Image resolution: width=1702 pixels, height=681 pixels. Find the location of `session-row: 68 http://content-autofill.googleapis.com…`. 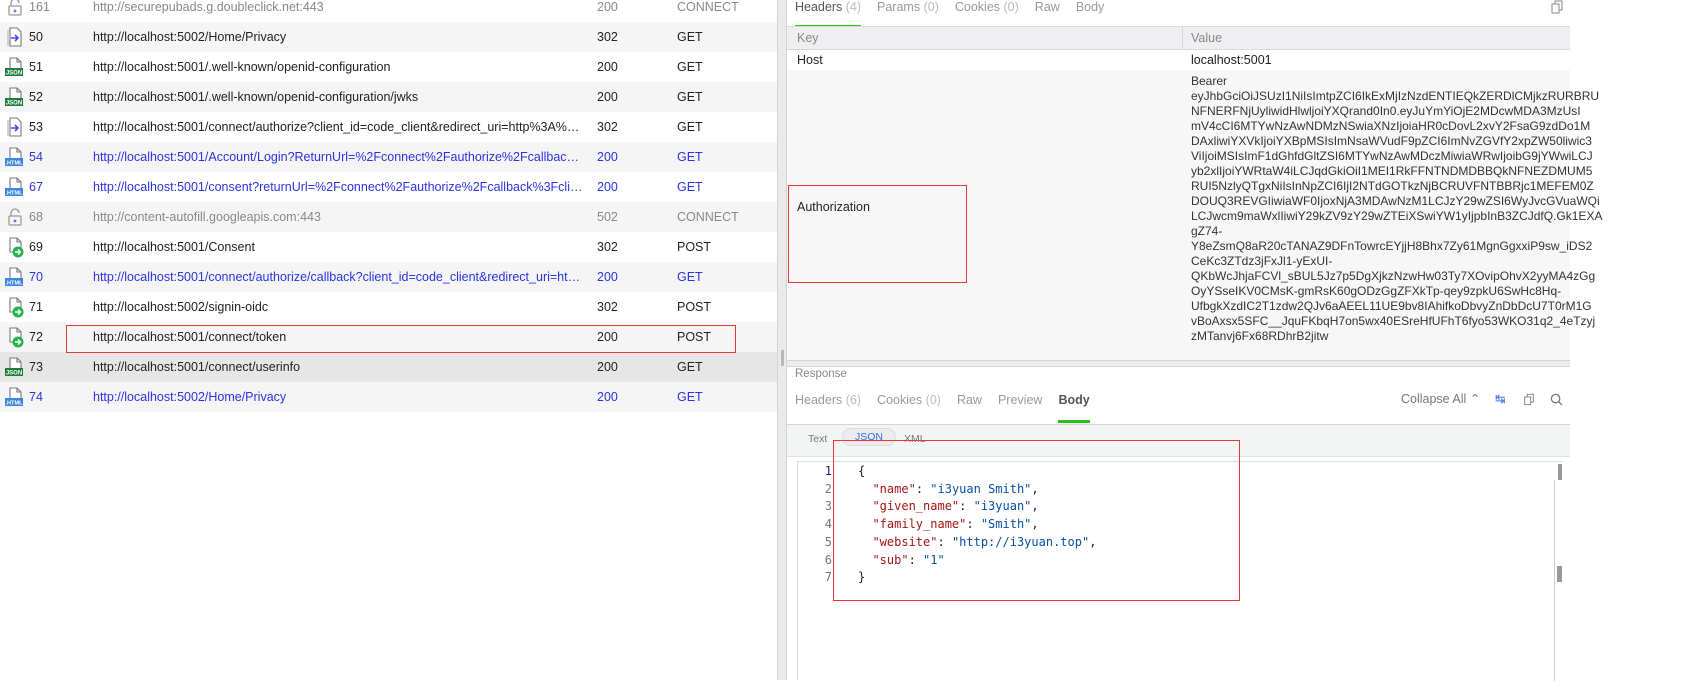

session-row: 68 http://content-autofill.googleapis.com… is located at coordinates (388, 217).